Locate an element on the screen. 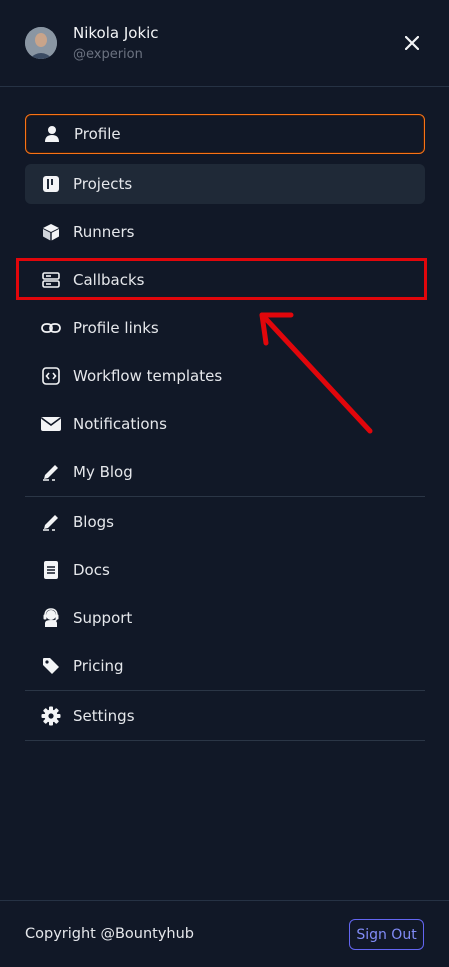  close-icon is located at coordinates (412, 43).